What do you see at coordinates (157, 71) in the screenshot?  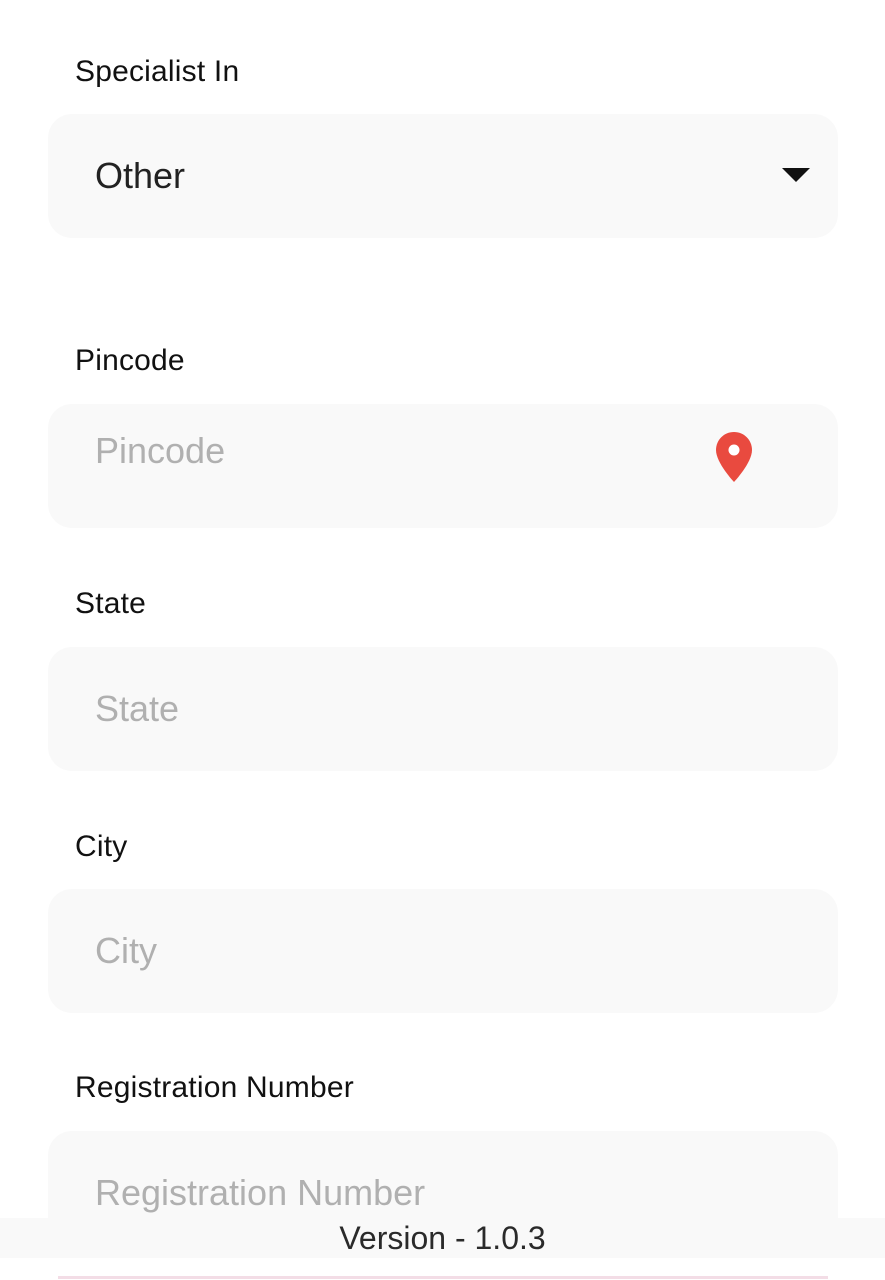 I see `specialist-label: Specialist In` at bounding box center [157, 71].